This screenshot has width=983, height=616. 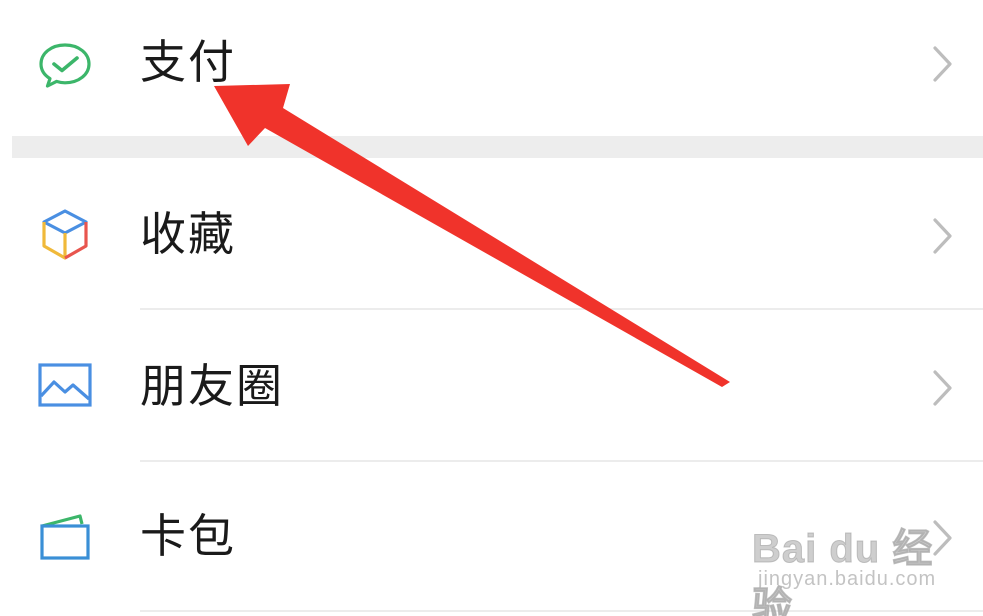 What do you see at coordinates (65, 65) in the screenshot?
I see `wechat-pay-icon` at bounding box center [65, 65].